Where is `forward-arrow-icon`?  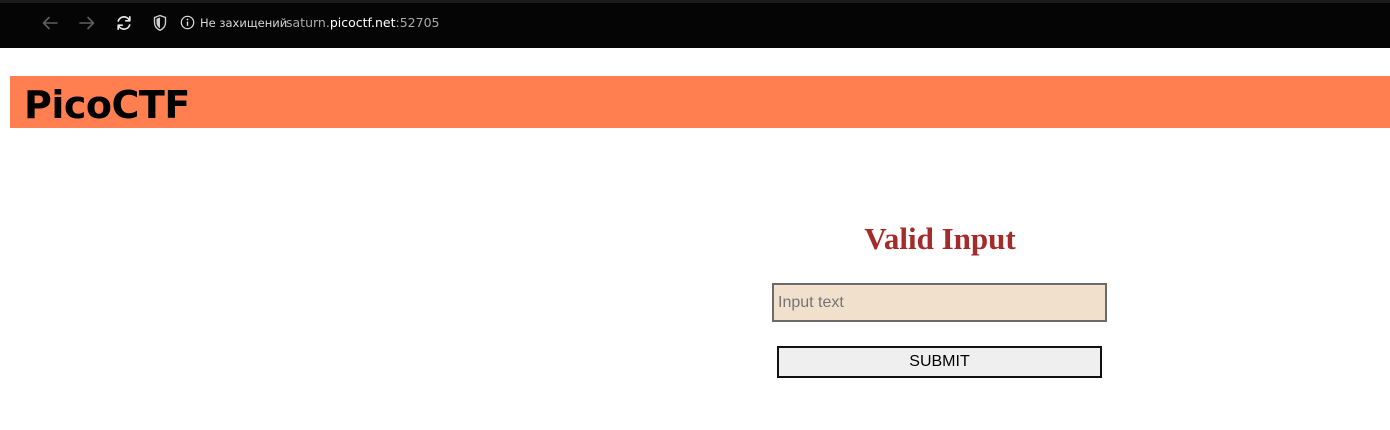 forward-arrow-icon is located at coordinates (87, 23).